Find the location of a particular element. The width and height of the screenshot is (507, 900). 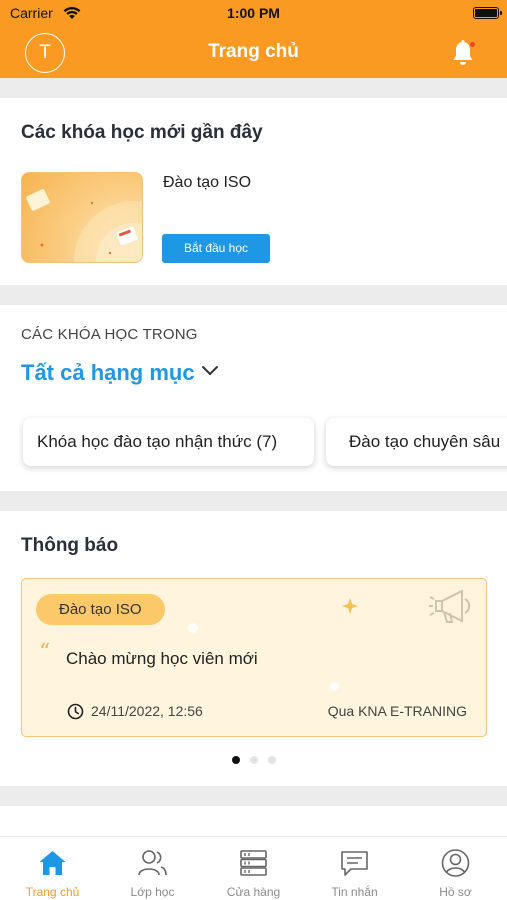

status-bar: Carrier 1:00 PM is located at coordinates (253, 14).